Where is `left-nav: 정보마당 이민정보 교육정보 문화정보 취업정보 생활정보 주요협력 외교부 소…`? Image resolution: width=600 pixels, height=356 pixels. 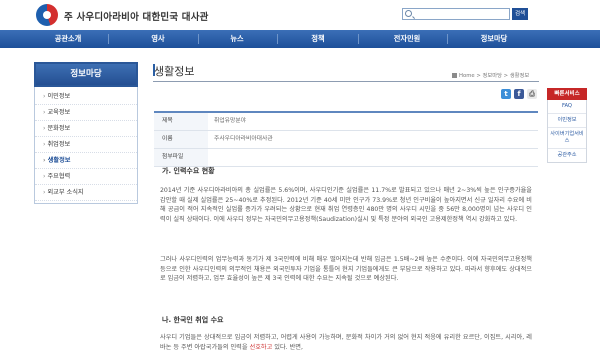 left-nav: 정보마당 이민정보 교육정보 문화정보 취업정보 생활정보 주요협력 외교부 소… is located at coordinates (86, 133).